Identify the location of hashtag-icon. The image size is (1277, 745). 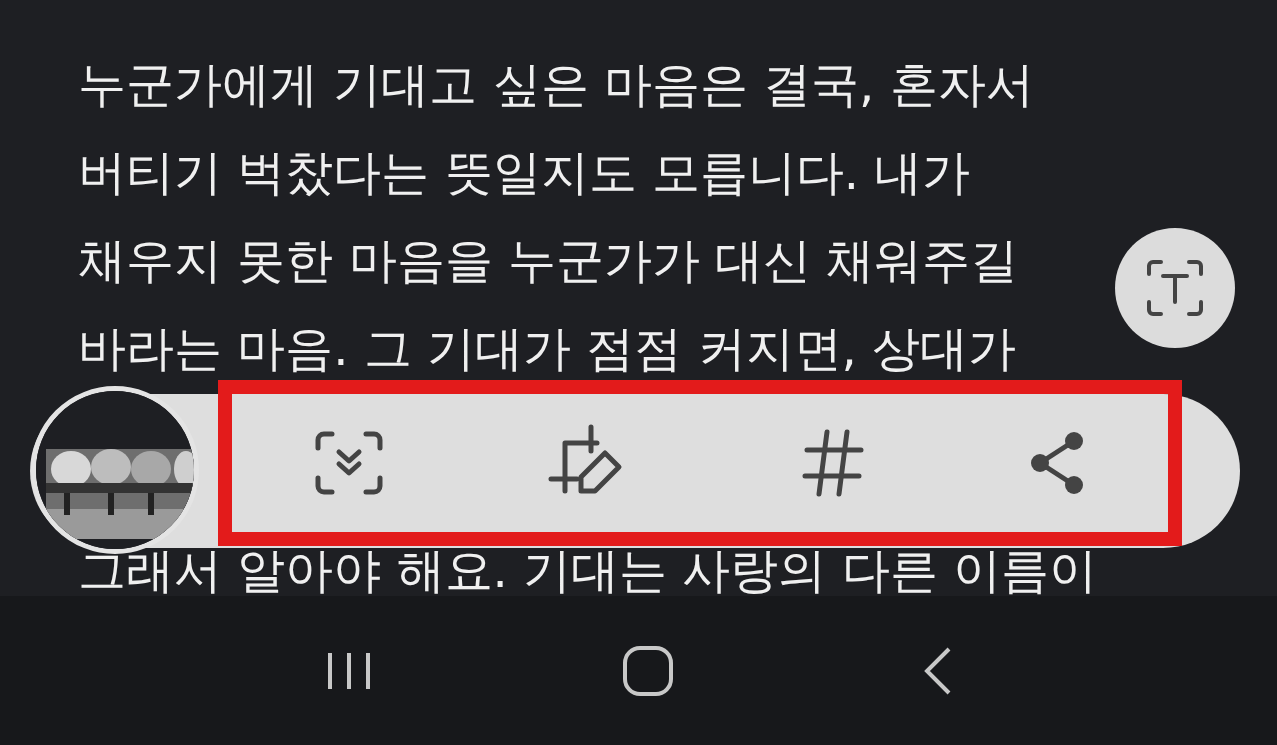
(832, 463).